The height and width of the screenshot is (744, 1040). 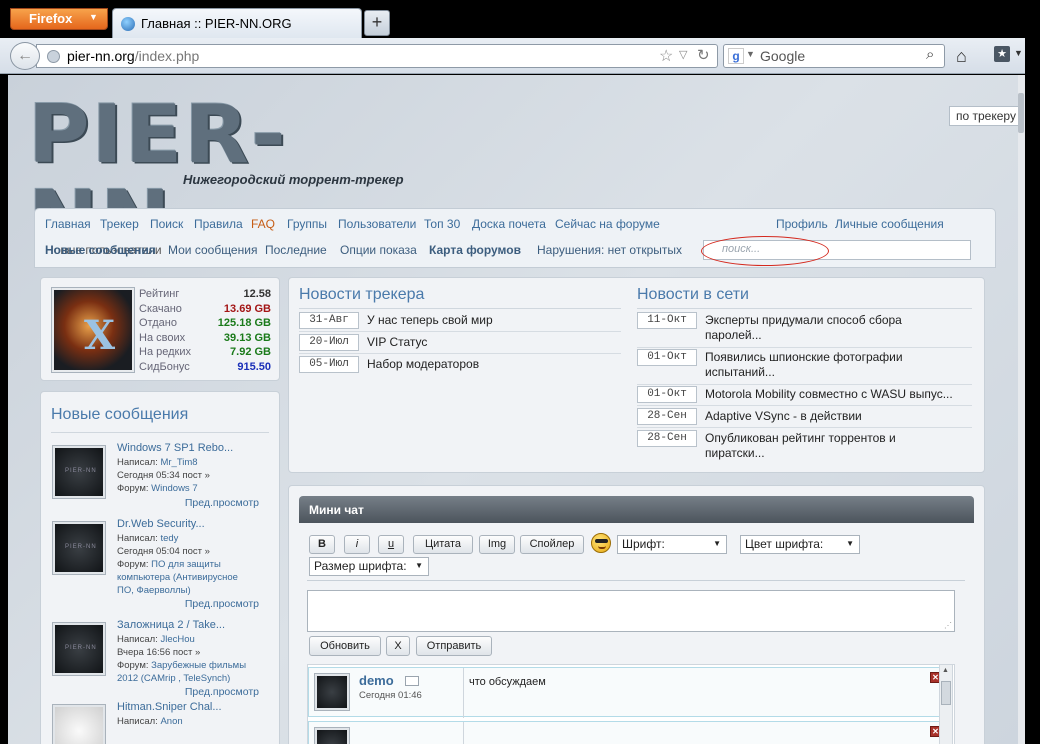 I want to click on post-time: Вчера 16:56 пост », so click(x=158, y=652).